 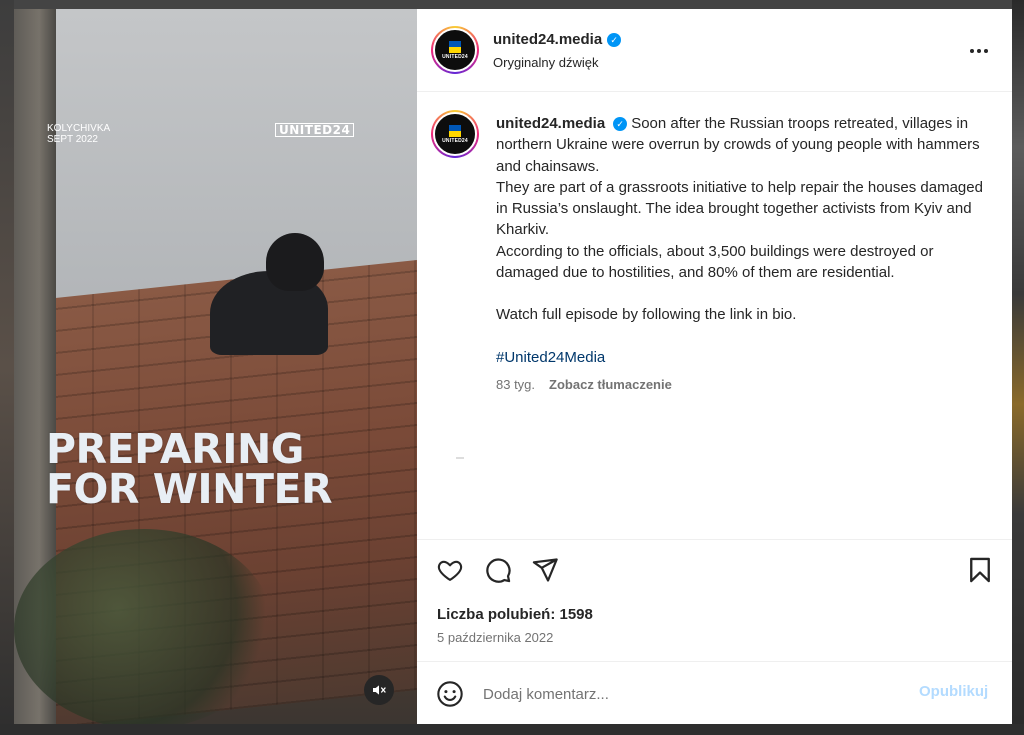 I want to click on backdrop-bottom, so click(x=512, y=729).